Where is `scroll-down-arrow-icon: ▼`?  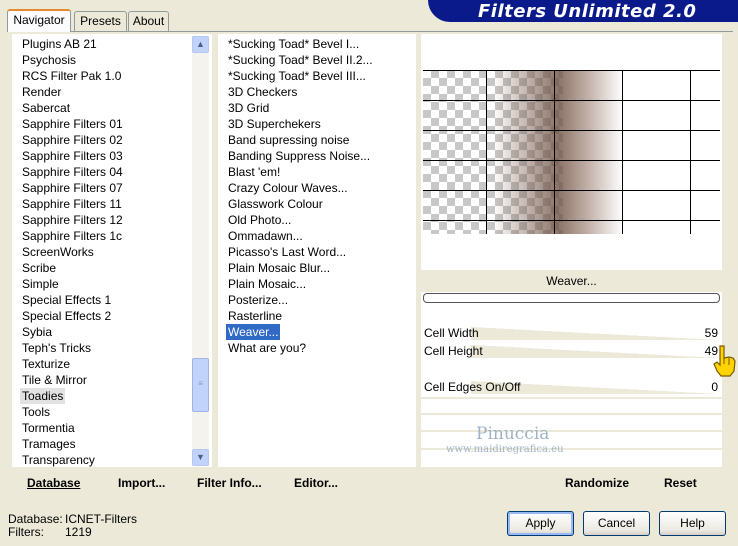
scroll-down-arrow-icon: ▼ is located at coordinates (200, 457).